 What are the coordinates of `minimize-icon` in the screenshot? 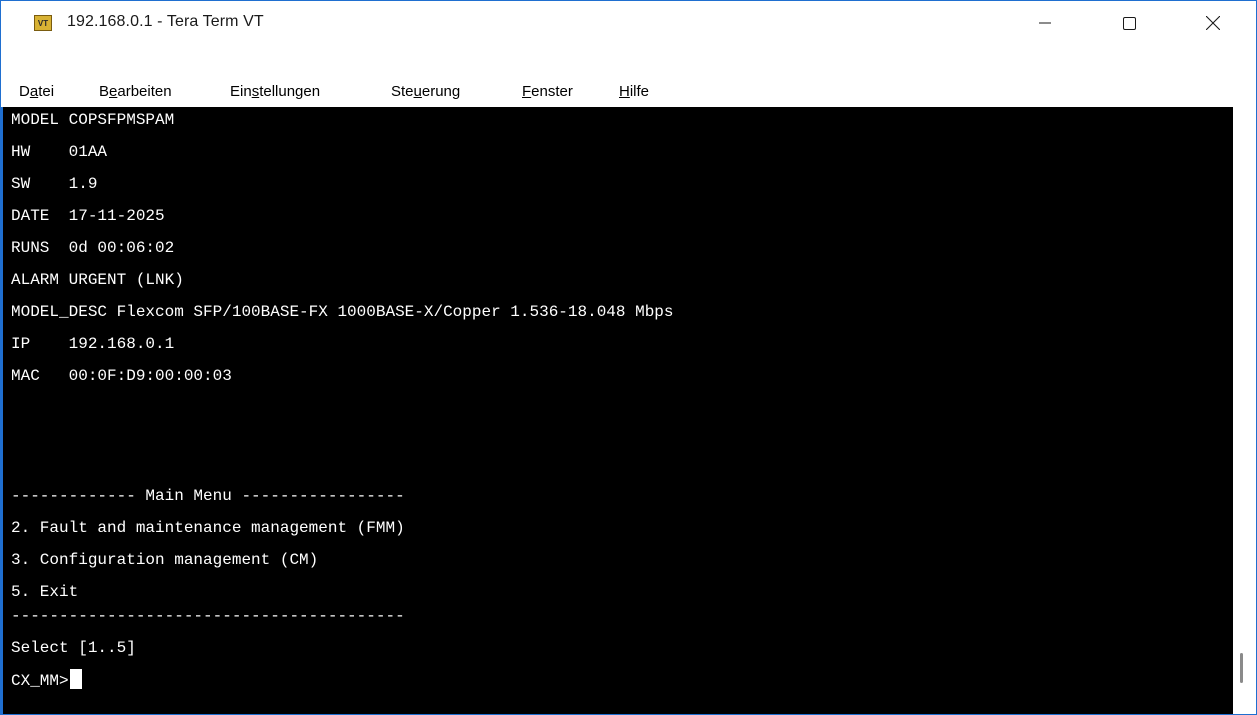 It's located at (1045, 23).